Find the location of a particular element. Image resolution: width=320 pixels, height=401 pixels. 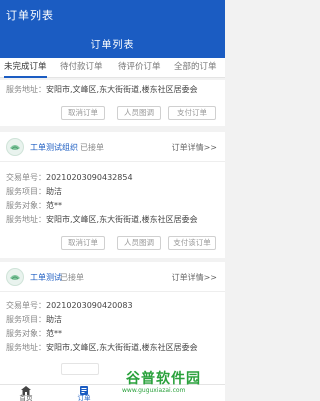

partial-button is located at coordinates (80, 369).